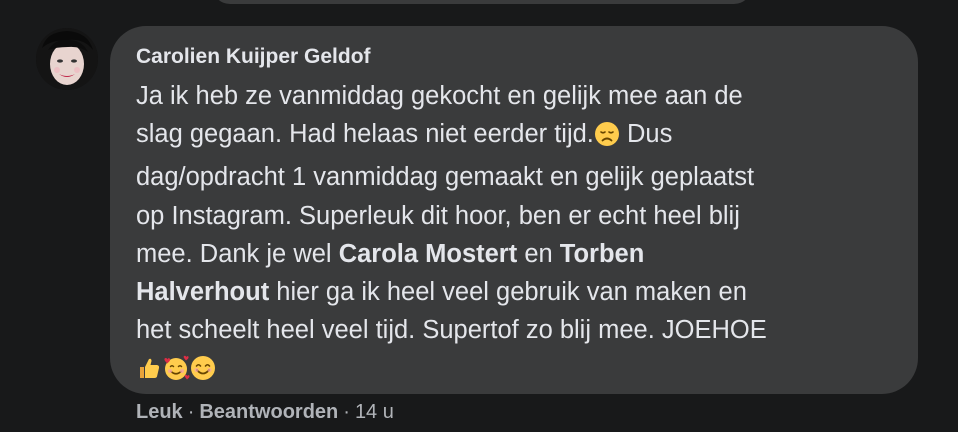 This screenshot has height=432, width=958. I want to click on comment-author: Carolien Kuijper Geldof, so click(514, 57).